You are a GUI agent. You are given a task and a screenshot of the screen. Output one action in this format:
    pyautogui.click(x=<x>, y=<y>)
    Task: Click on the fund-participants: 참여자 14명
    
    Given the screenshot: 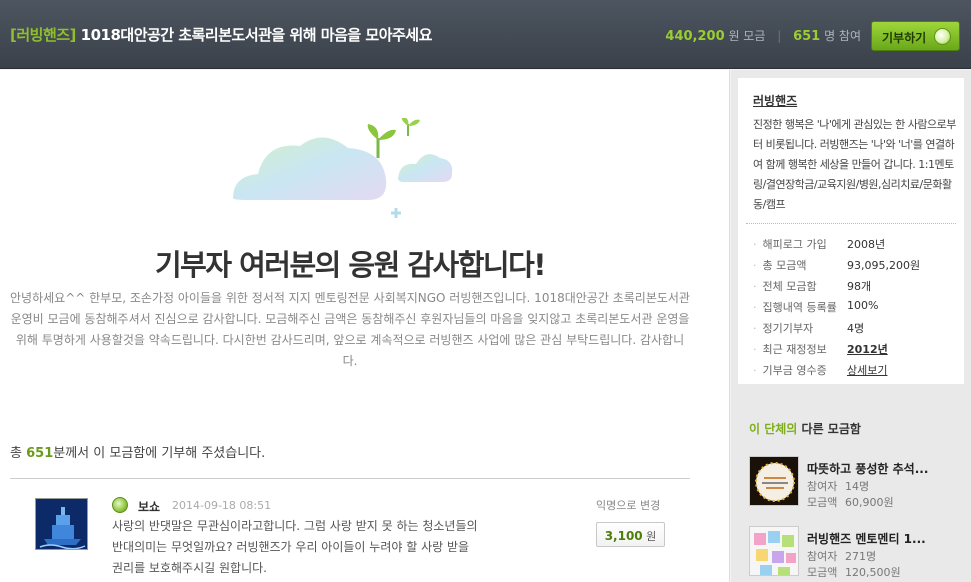 What is the action you would take?
    pyautogui.click(x=838, y=486)
    